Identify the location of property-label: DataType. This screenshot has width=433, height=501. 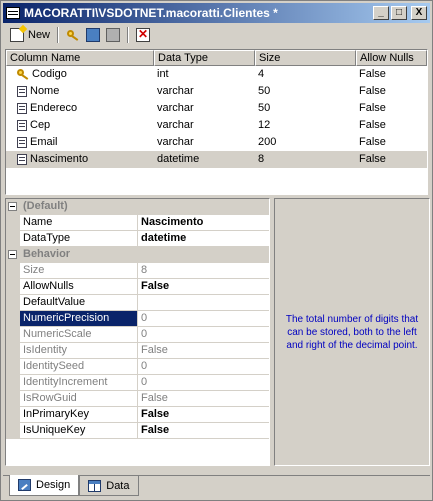
(79, 238).